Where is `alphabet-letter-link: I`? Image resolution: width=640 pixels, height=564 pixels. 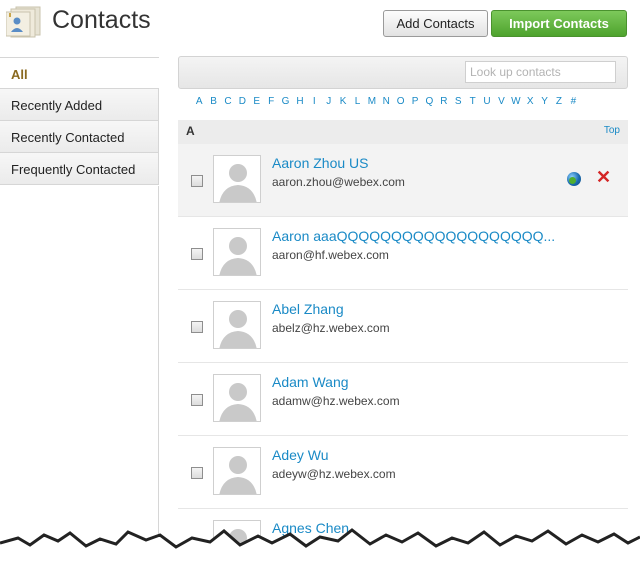 alphabet-letter-link: I is located at coordinates (314, 101).